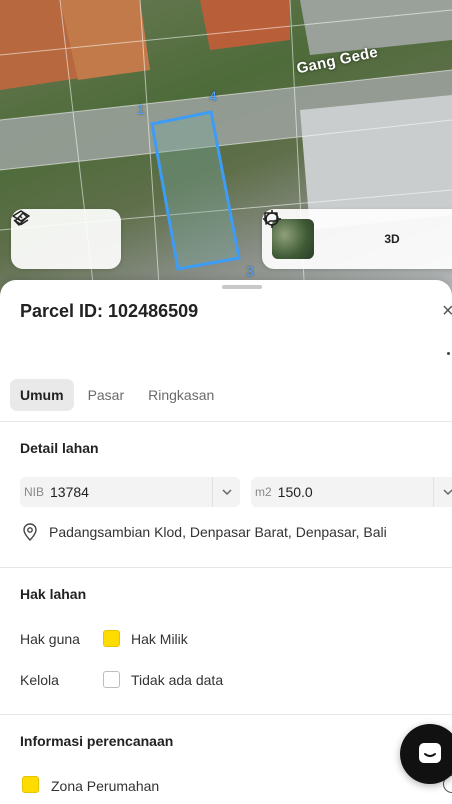 The image size is (452, 804). What do you see at coordinates (34, 492) in the screenshot?
I see `nib-prefix: NIB` at bounding box center [34, 492].